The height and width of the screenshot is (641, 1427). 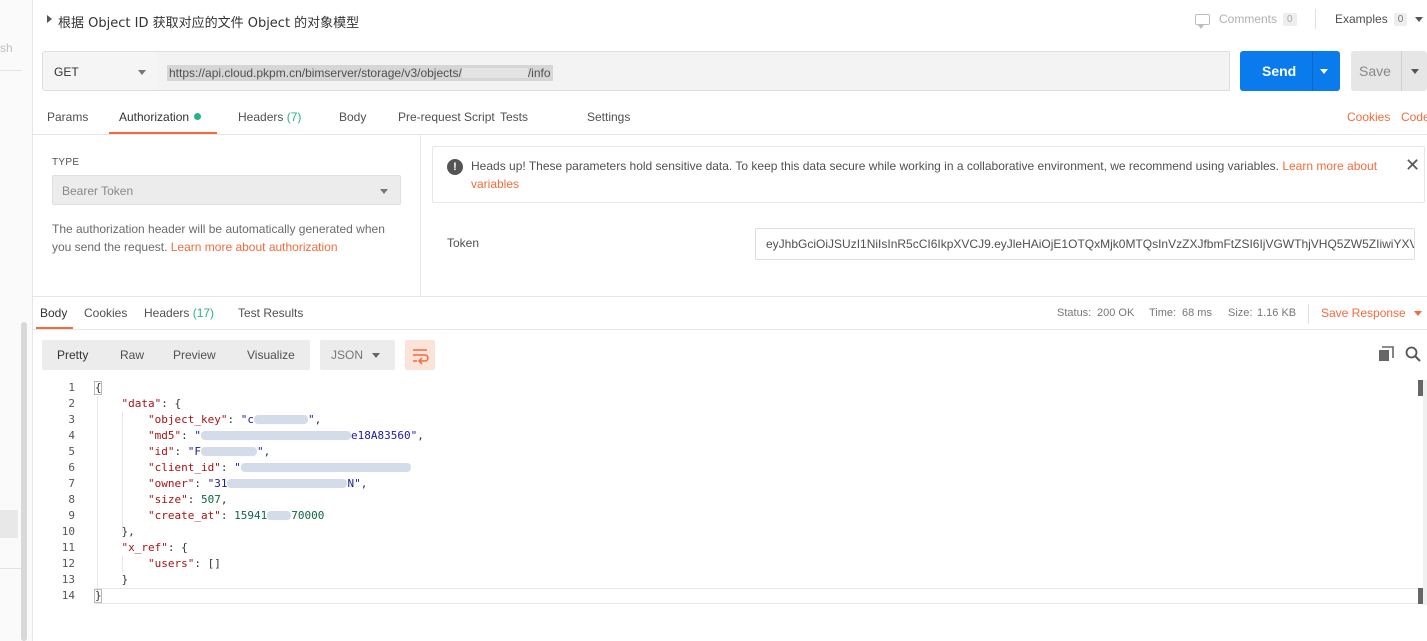 I want to click on format-raw: Raw, so click(x=132, y=355).